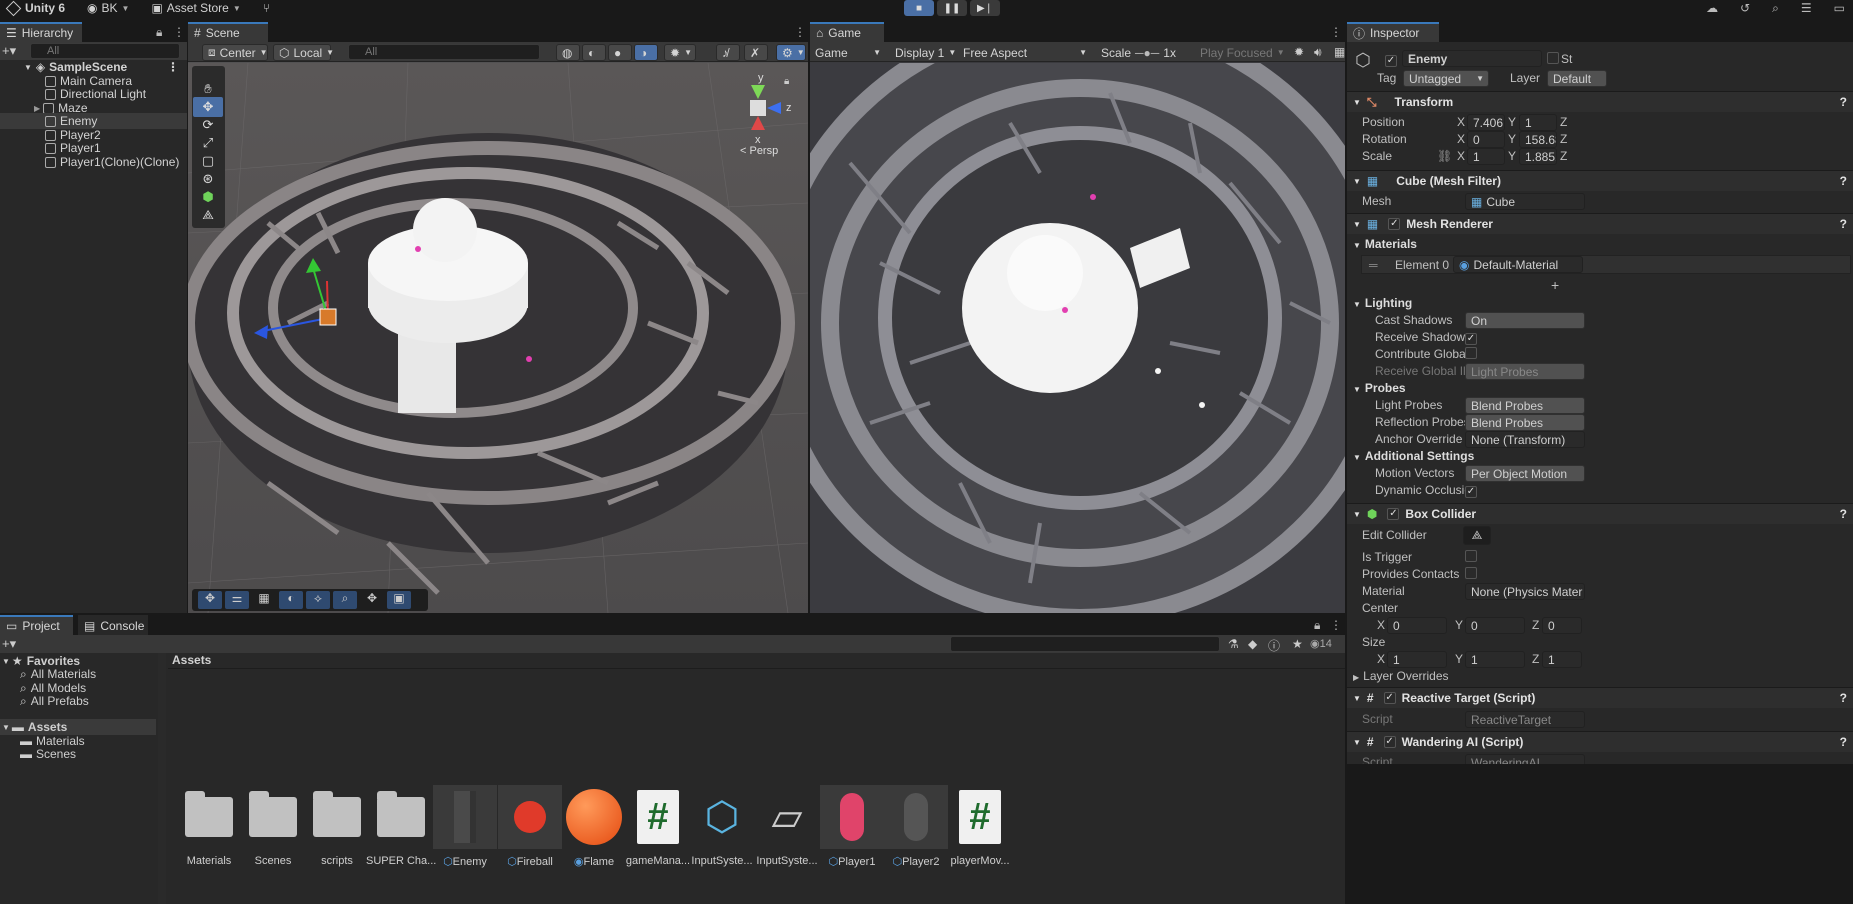 This screenshot has height=904, width=1853. What do you see at coordinates (1525, 405) in the screenshot?
I see `light-probes-dropdown: Blend Probes` at bounding box center [1525, 405].